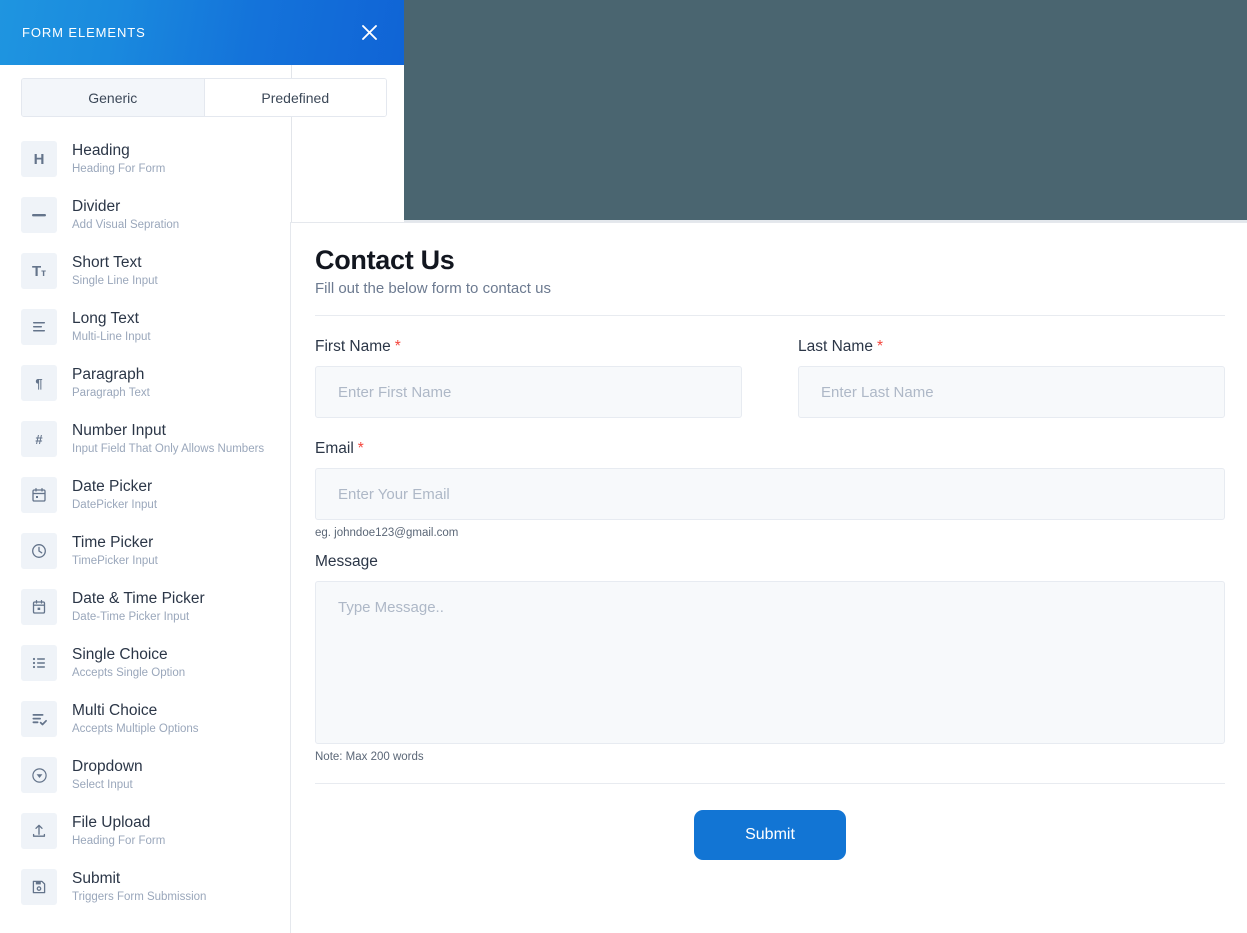 This screenshot has width=1247, height=933. What do you see at coordinates (112, 486) in the screenshot?
I see `element-title: Date Picker` at bounding box center [112, 486].